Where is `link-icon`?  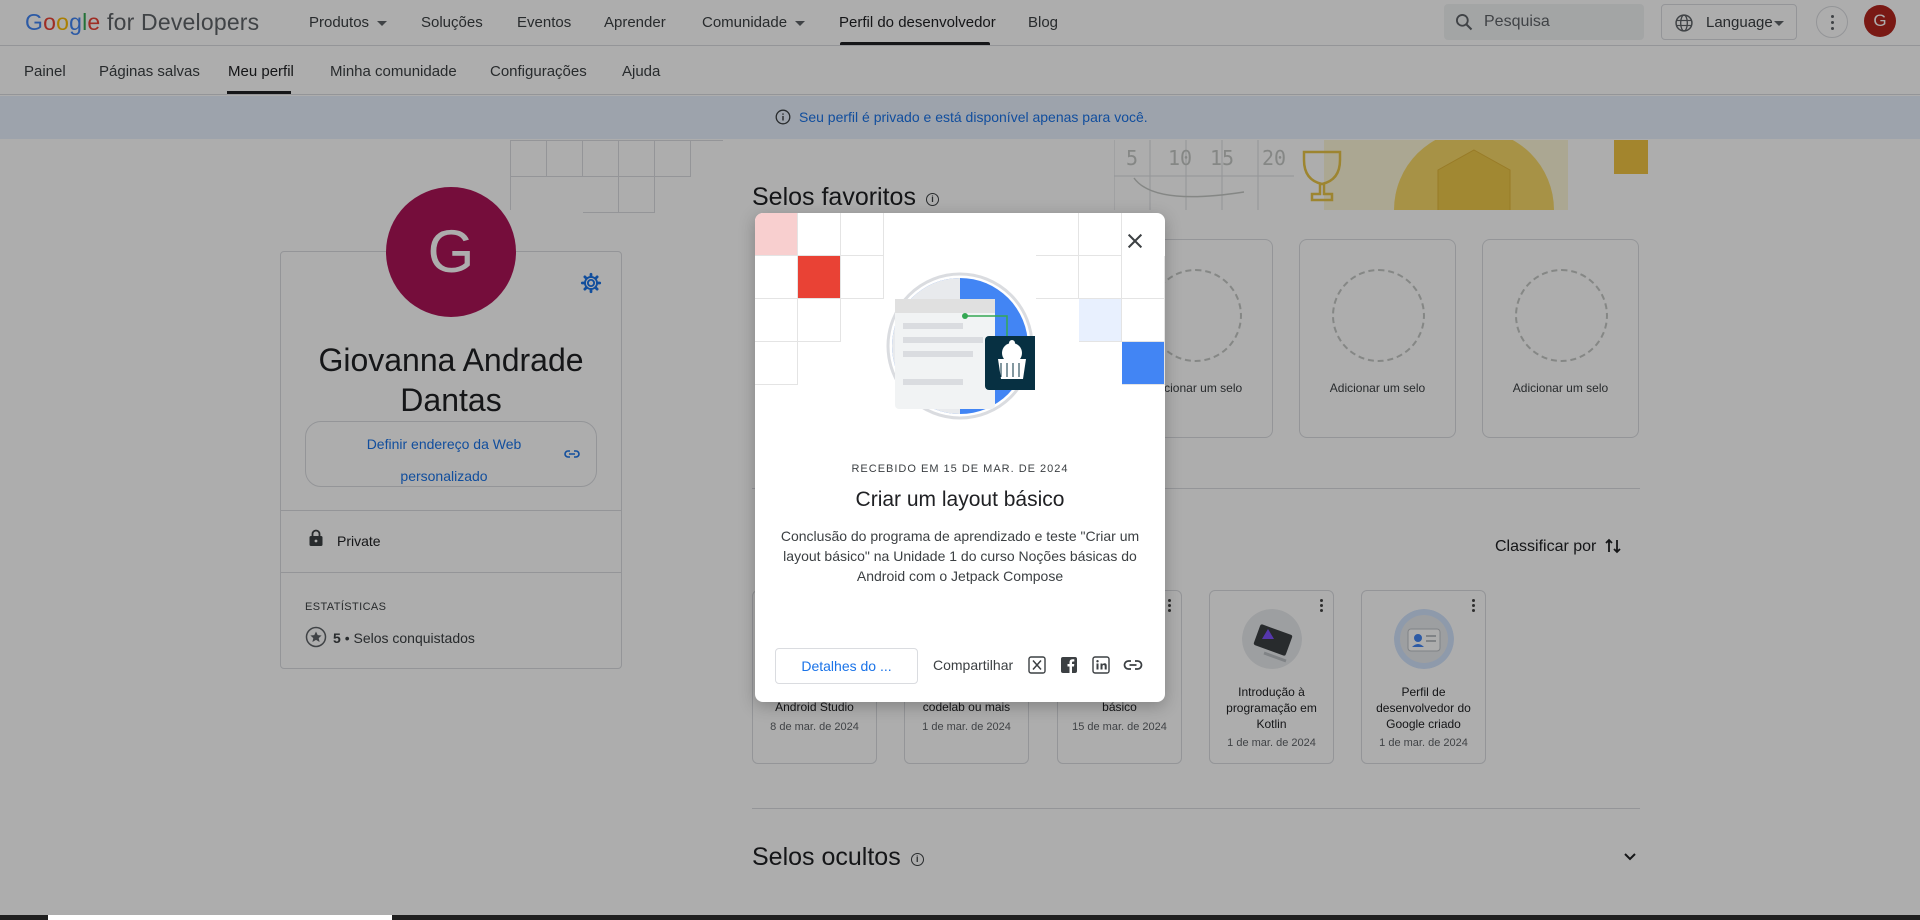
link-icon is located at coordinates (1133, 665).